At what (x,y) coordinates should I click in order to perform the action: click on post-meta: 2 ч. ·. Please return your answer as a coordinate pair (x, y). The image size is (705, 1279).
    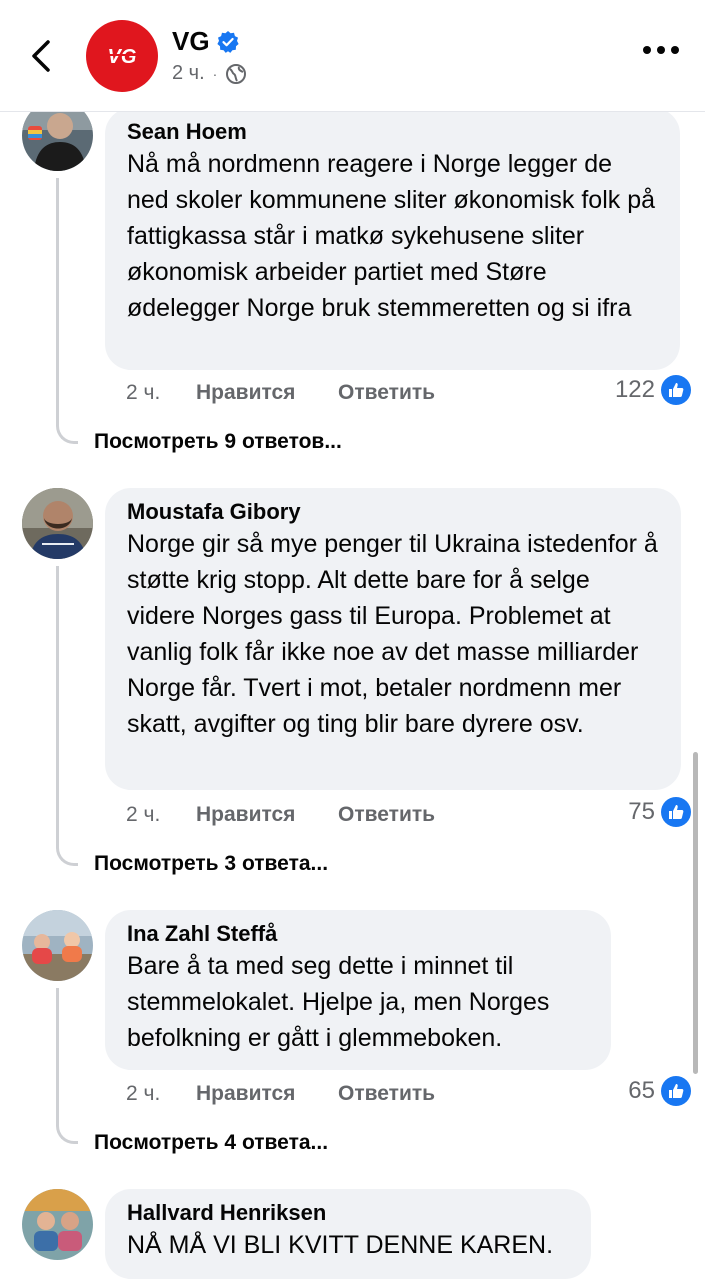
    Looking at the image, I should click on (209, 73).